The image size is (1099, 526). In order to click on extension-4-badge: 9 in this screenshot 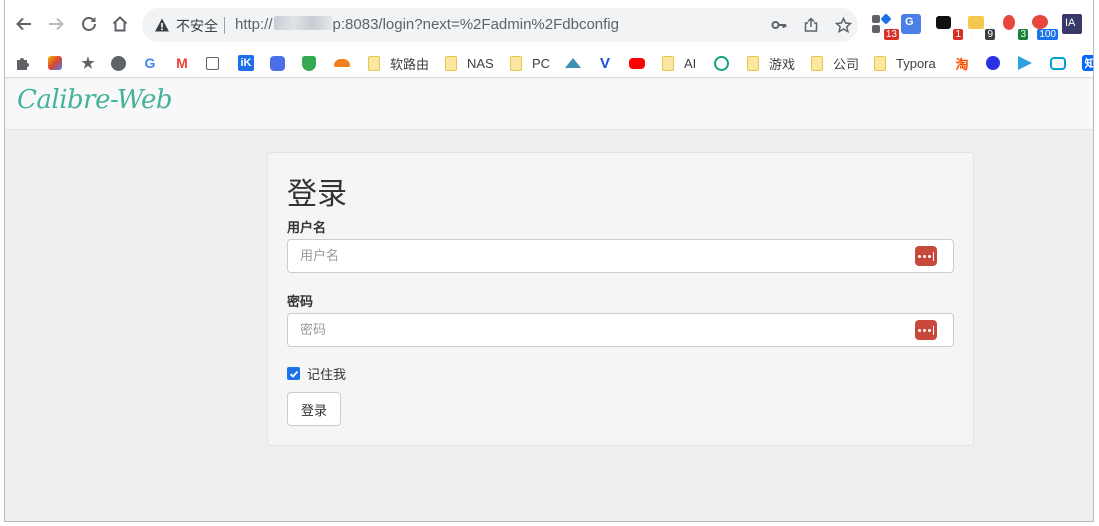, I will do `click(990, 34)`.